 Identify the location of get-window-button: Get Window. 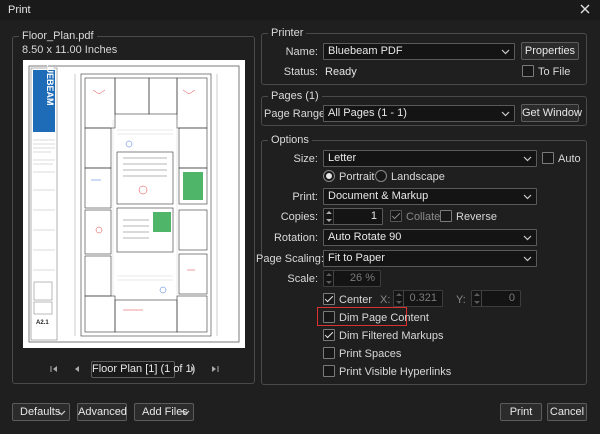
(551, 113).